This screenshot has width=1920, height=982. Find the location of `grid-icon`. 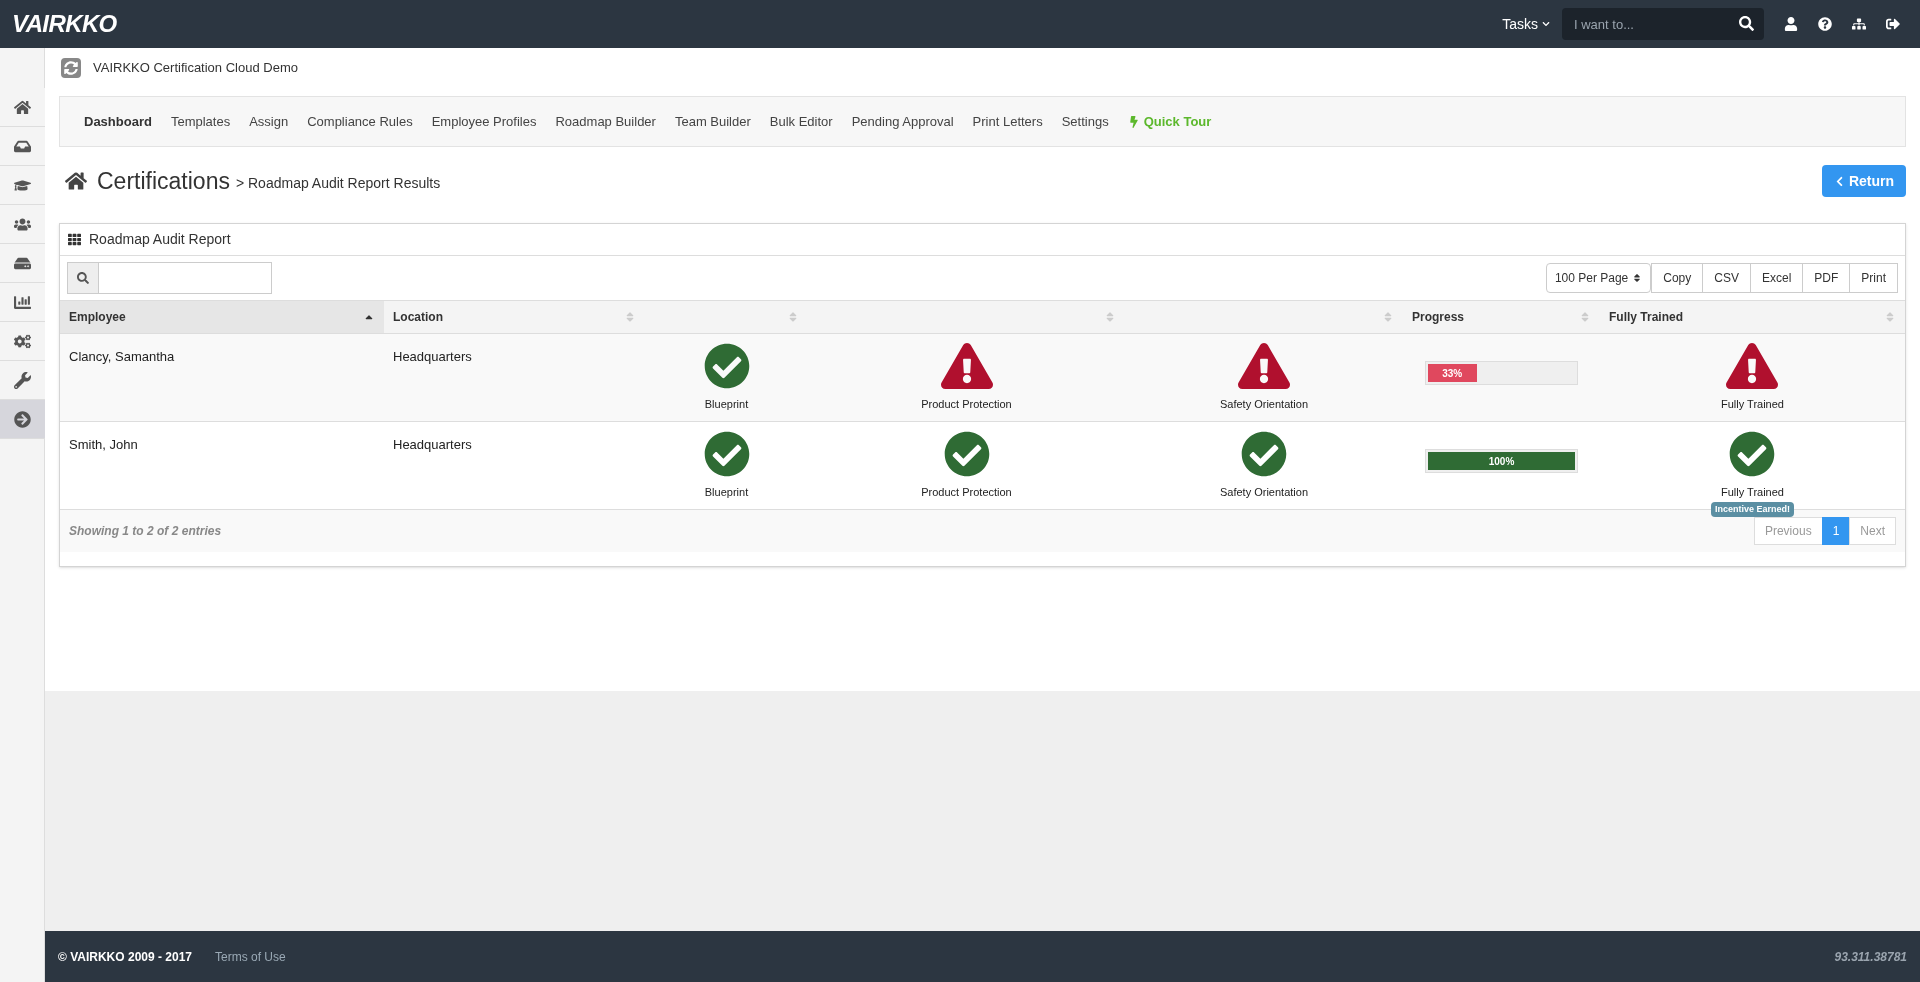

grid-icon is located at coordinates (74, 239).